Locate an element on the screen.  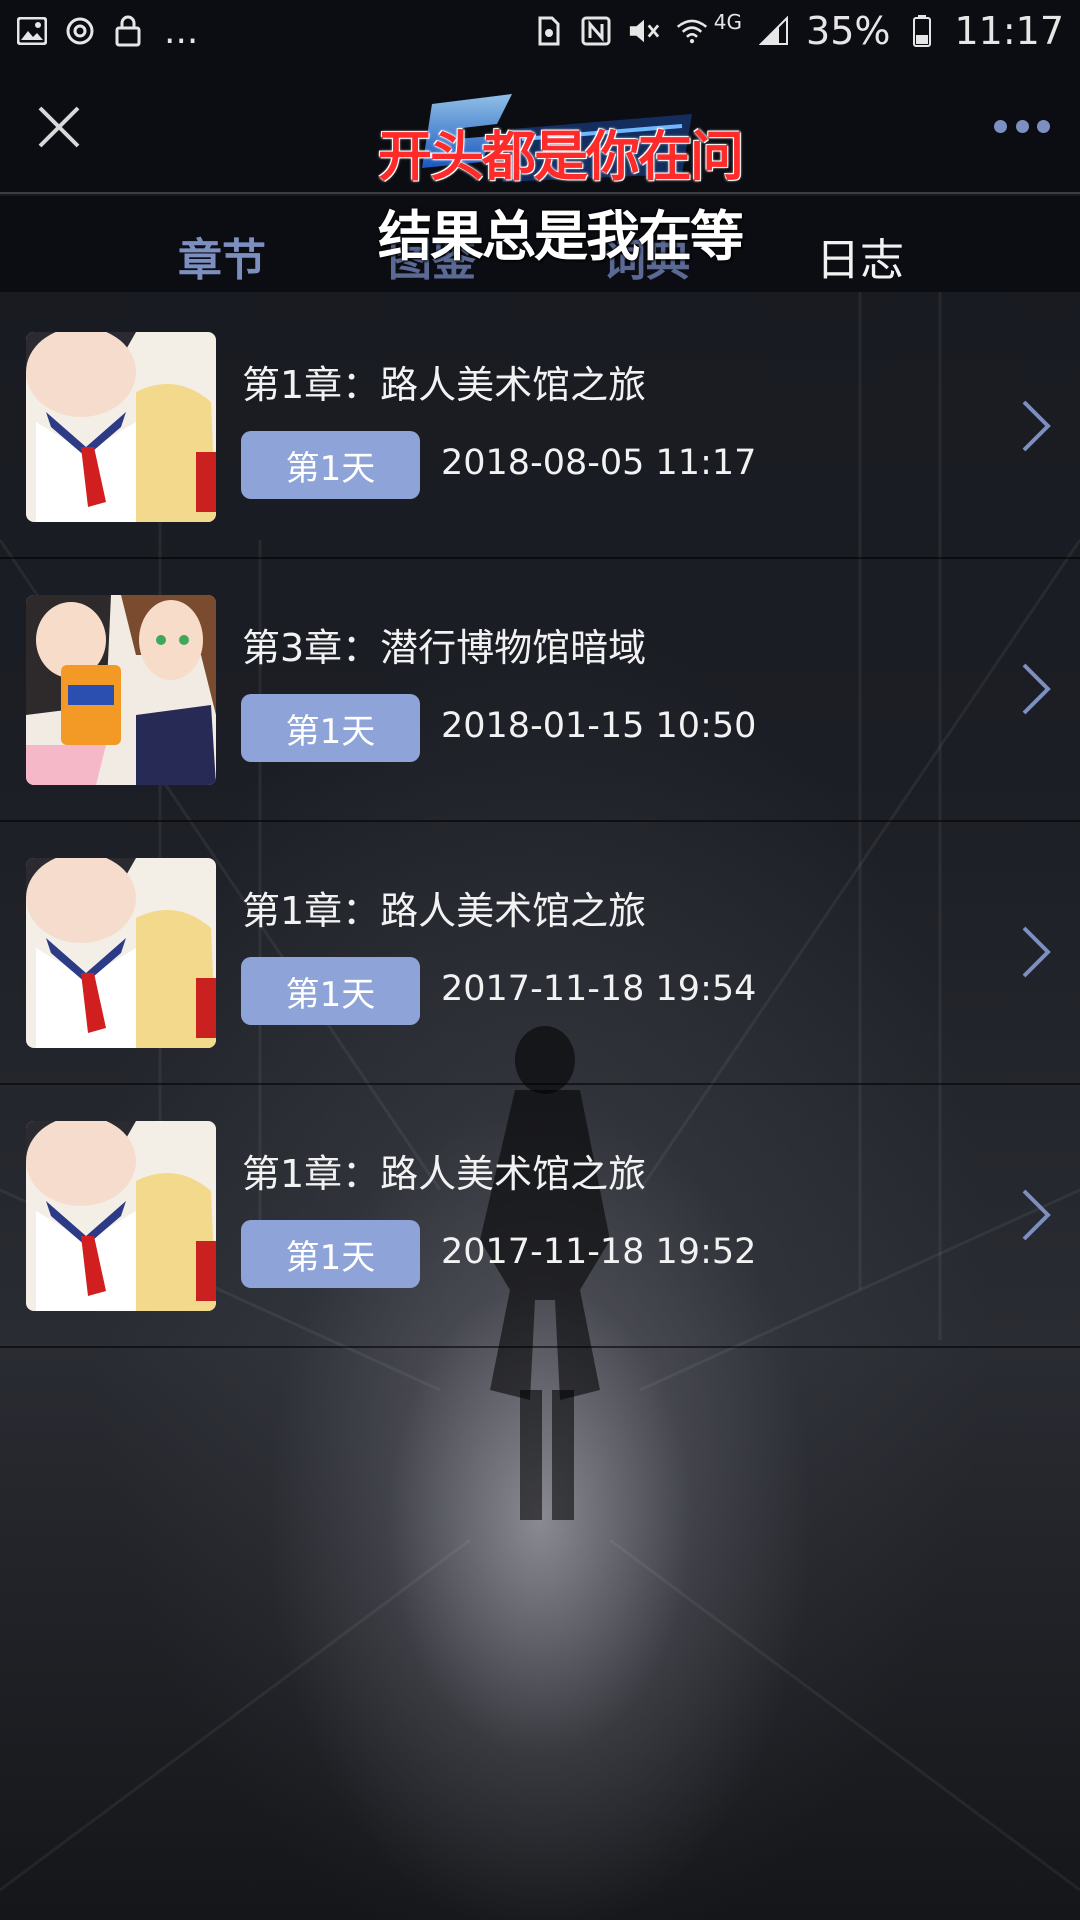
mute-icon is located at coordinates (644, 31).